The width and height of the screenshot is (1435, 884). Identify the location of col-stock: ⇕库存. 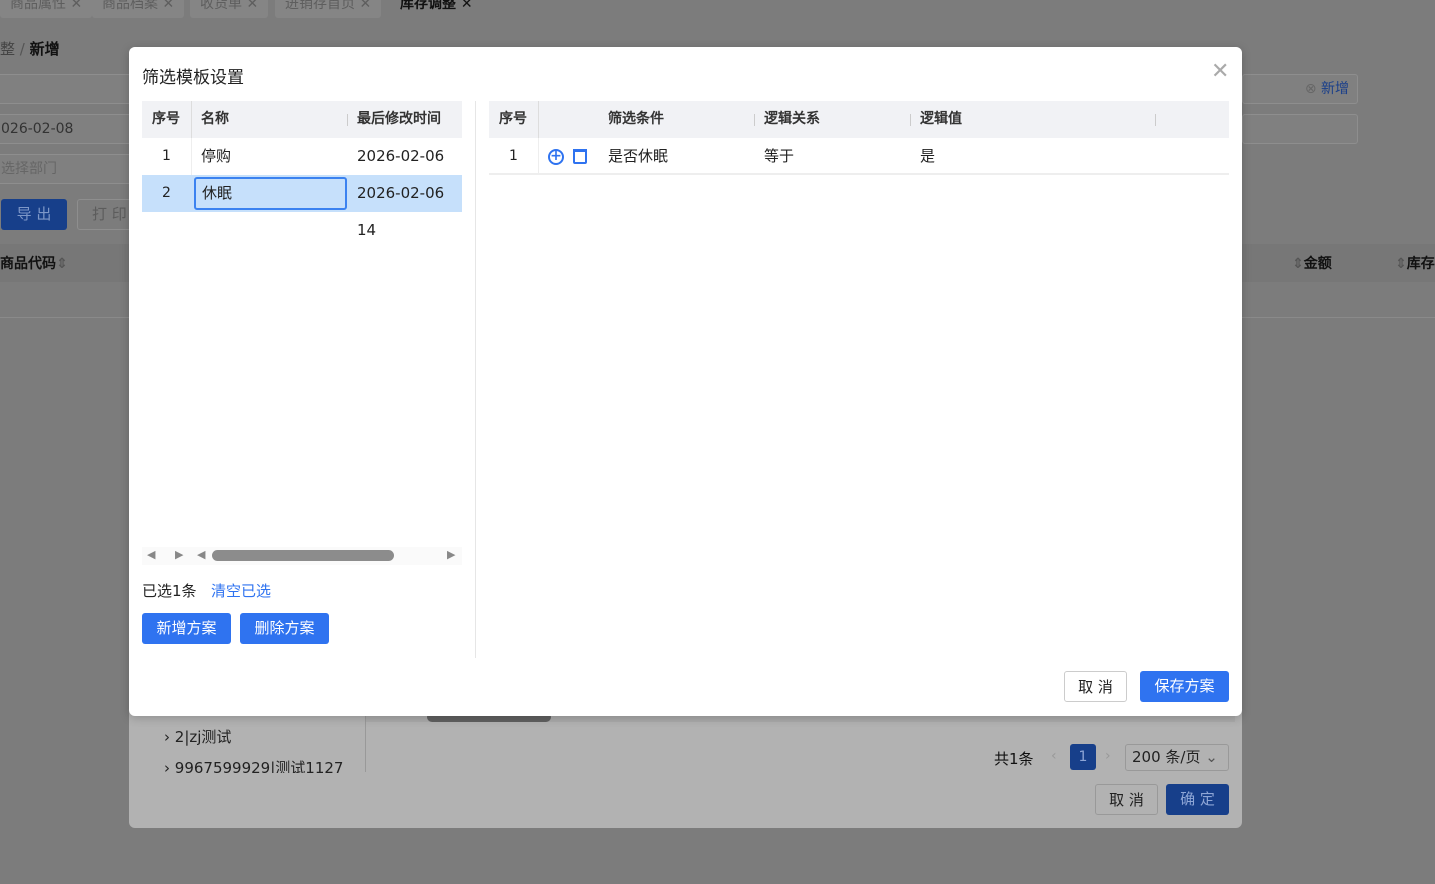
(1415, 263).